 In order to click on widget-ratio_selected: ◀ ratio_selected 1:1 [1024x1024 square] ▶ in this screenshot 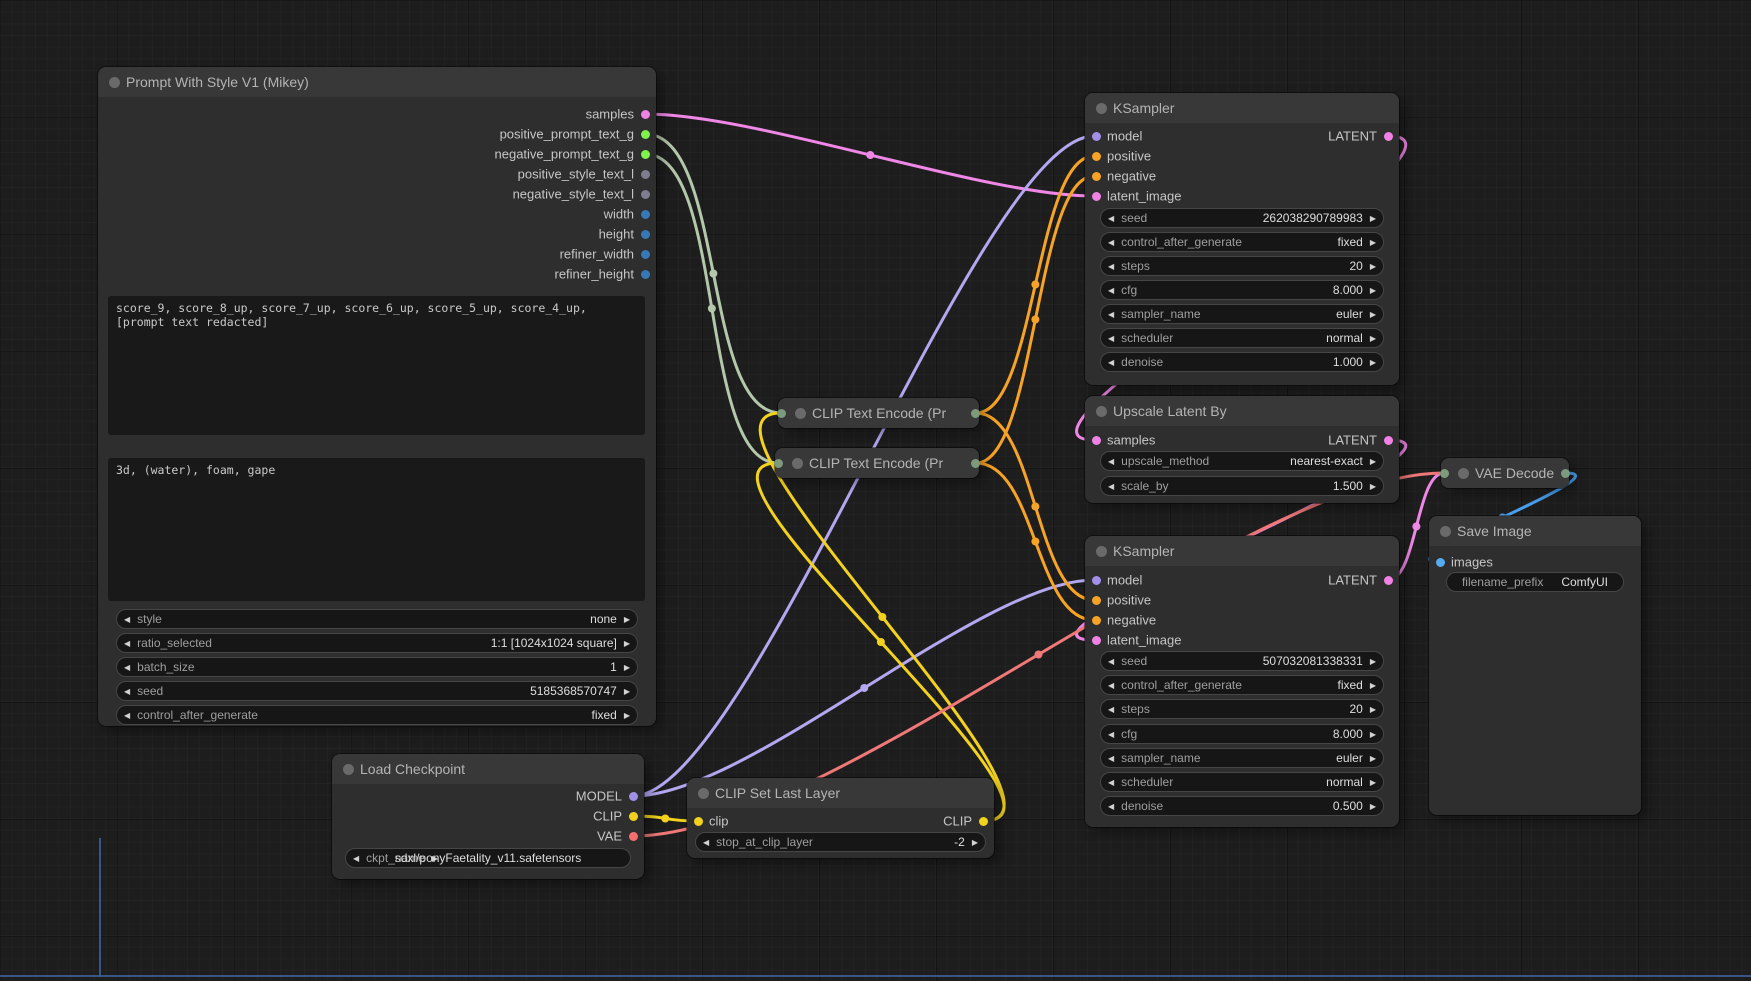, I will do `click(377, 643)`.